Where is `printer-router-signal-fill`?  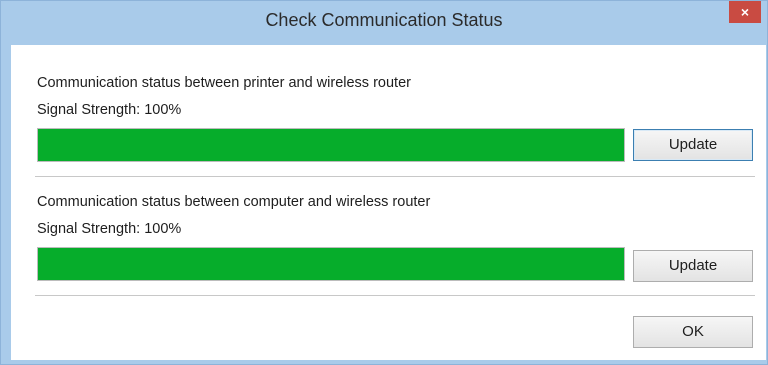 printer-router-signal-fill is located at coordinates (331, 145).